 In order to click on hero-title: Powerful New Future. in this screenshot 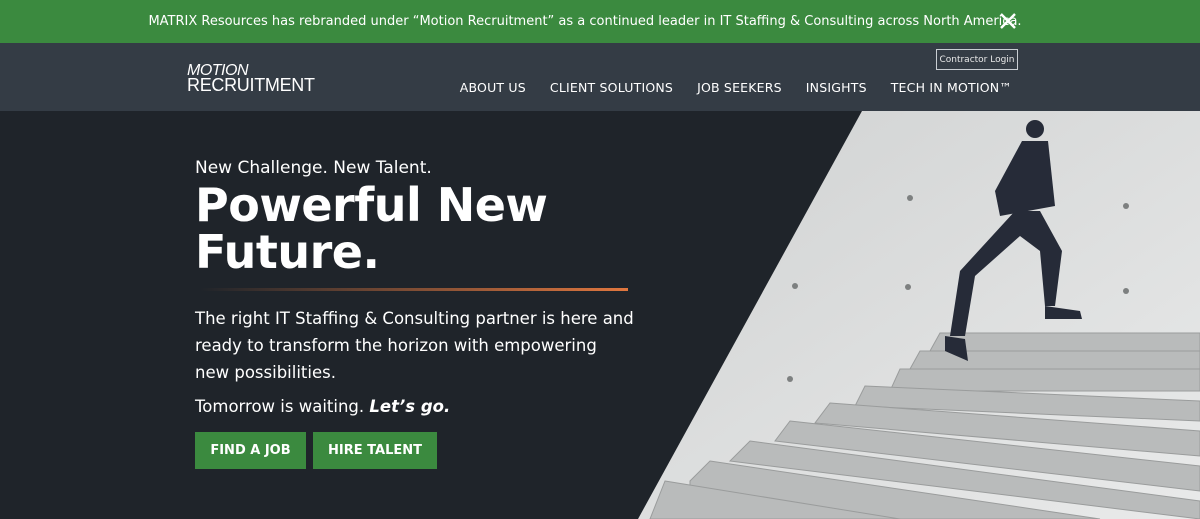, I will do `click(371, 230)`.